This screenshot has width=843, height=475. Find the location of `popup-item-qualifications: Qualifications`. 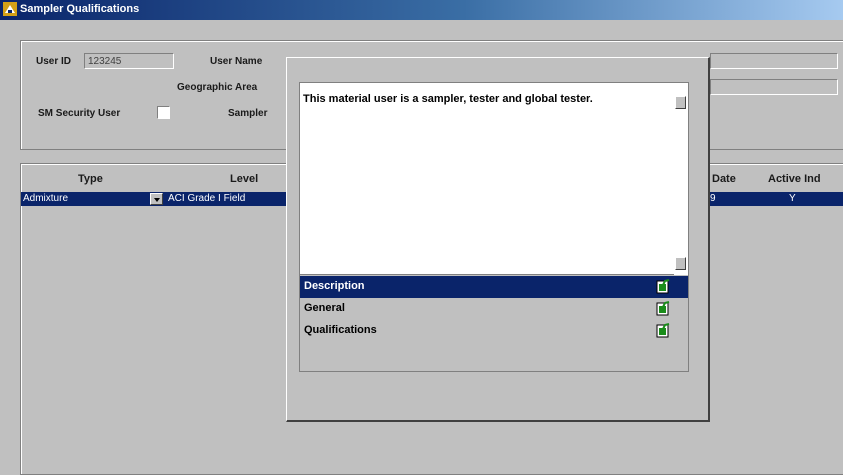

popup-item-qualifications: Qualifications is located at coordinates (494, 331).